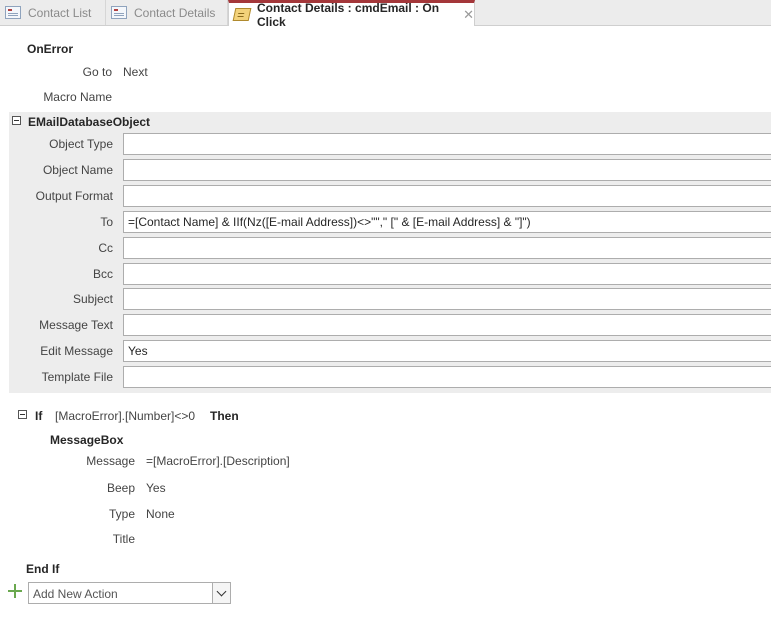 This screenshot has width=771, height=628. What do you see at coordinates (105, 248) in the screenshot?
I see `email-arg-label: Cc` at bounding box center [105, 248].